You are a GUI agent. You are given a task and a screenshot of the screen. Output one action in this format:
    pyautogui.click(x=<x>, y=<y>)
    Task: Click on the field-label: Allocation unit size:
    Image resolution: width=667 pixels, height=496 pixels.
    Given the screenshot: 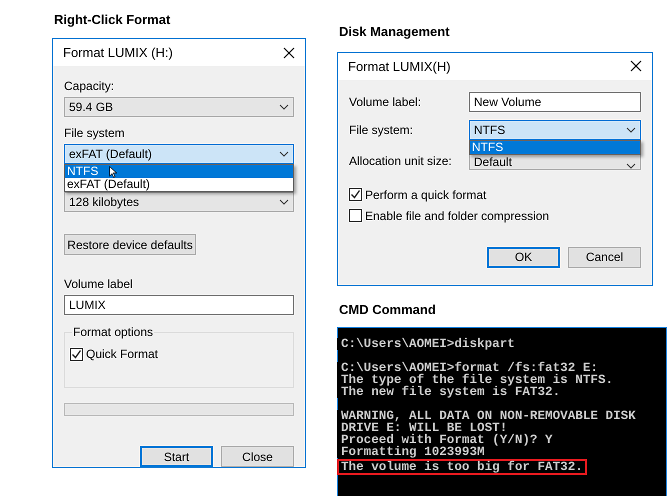 What is the action you would take?
    pyautogui.click(x=401, y=161)
    